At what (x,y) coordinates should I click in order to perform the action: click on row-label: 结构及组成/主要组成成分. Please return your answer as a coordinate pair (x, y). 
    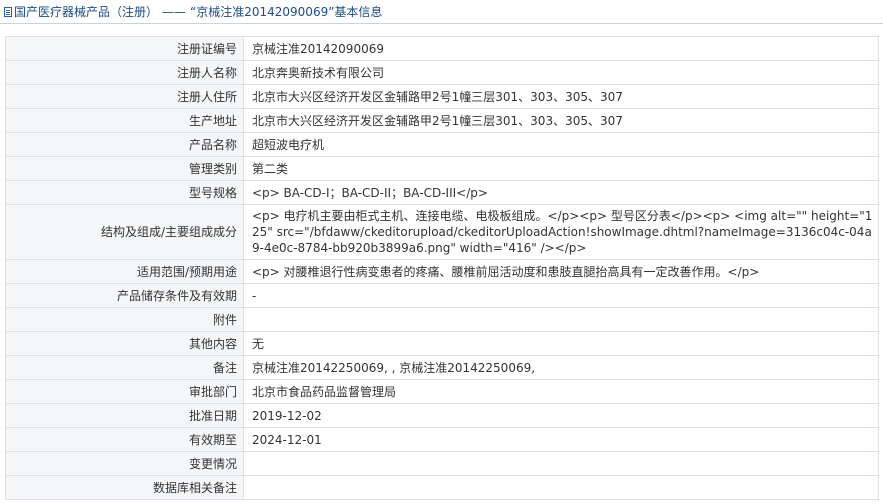
    Looking at the image, I should click on (124, 232).